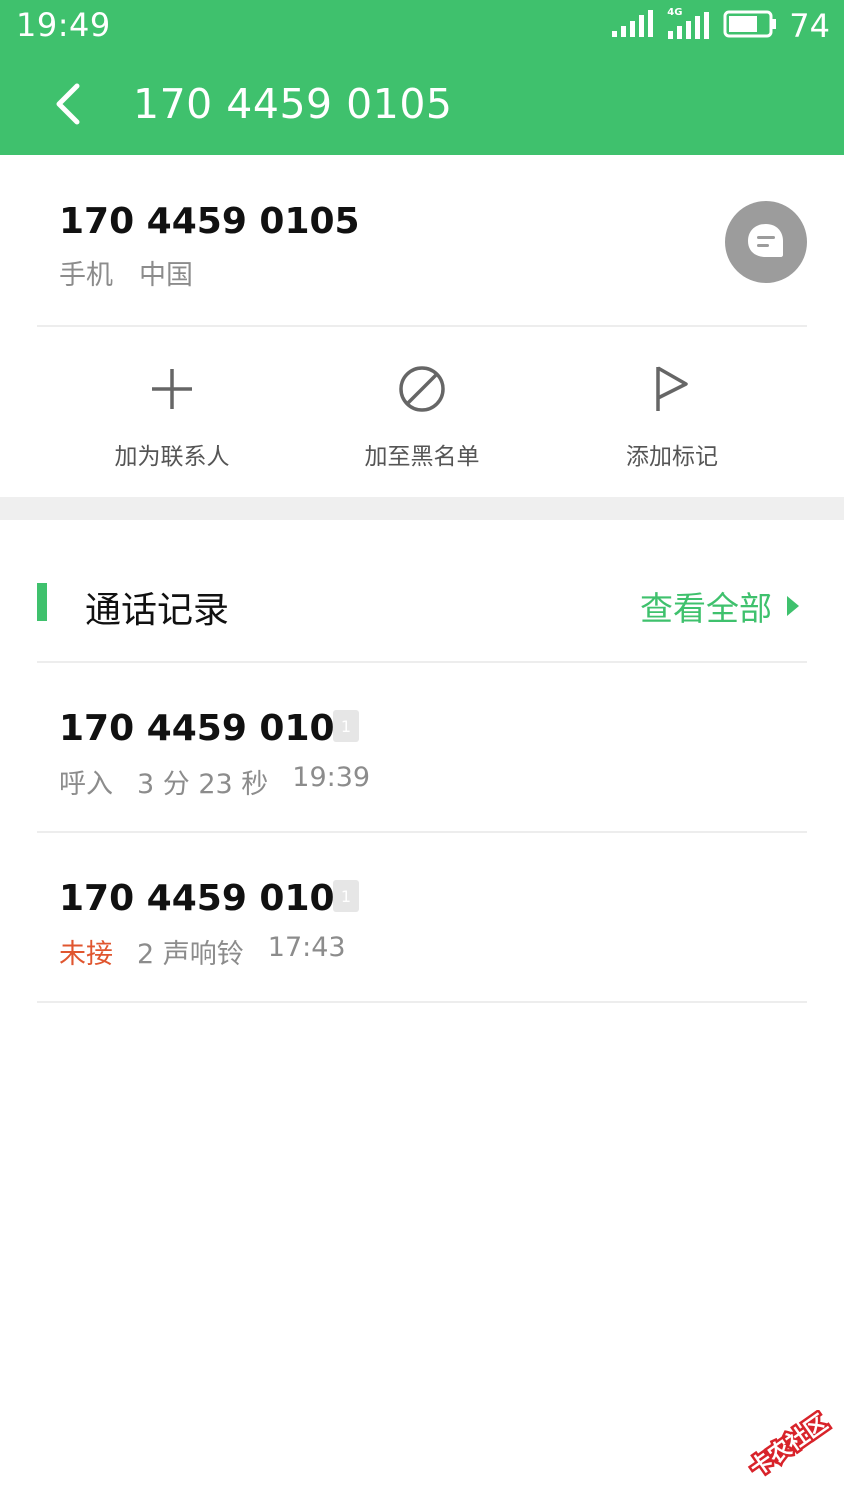 This screenshot has width=844, height=1500. Describe the element at coordinates (293, 104) in the screenshot. I see `page-title: 170 4459 0105` at that location.